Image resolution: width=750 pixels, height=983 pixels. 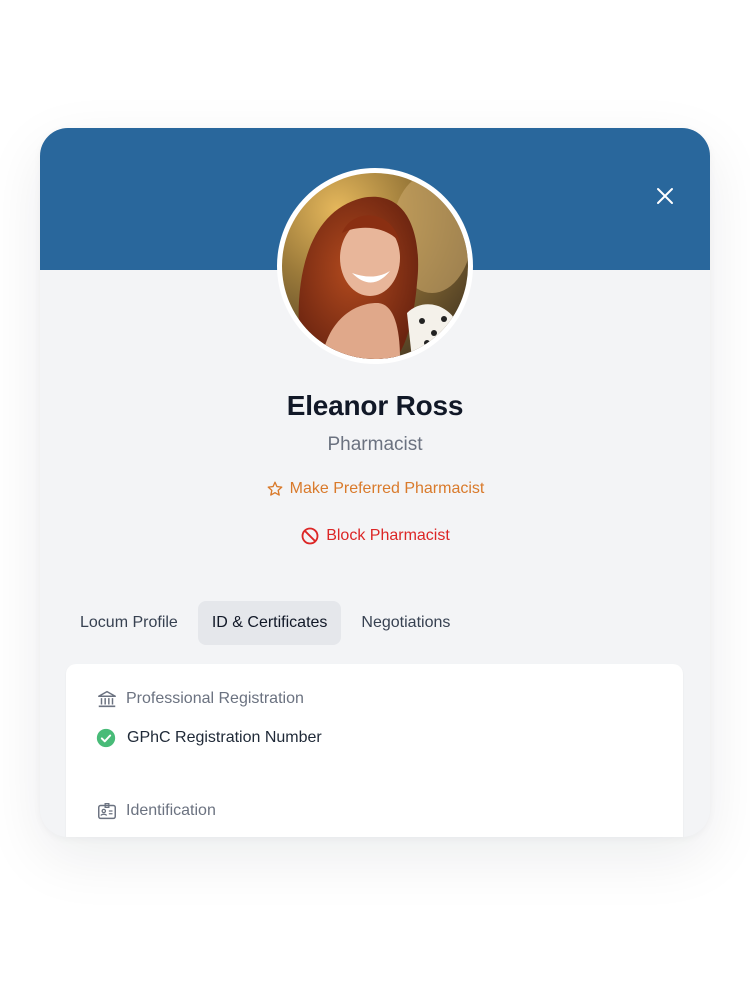 I want to click on id-card-icon, so click(x=107, y=811).